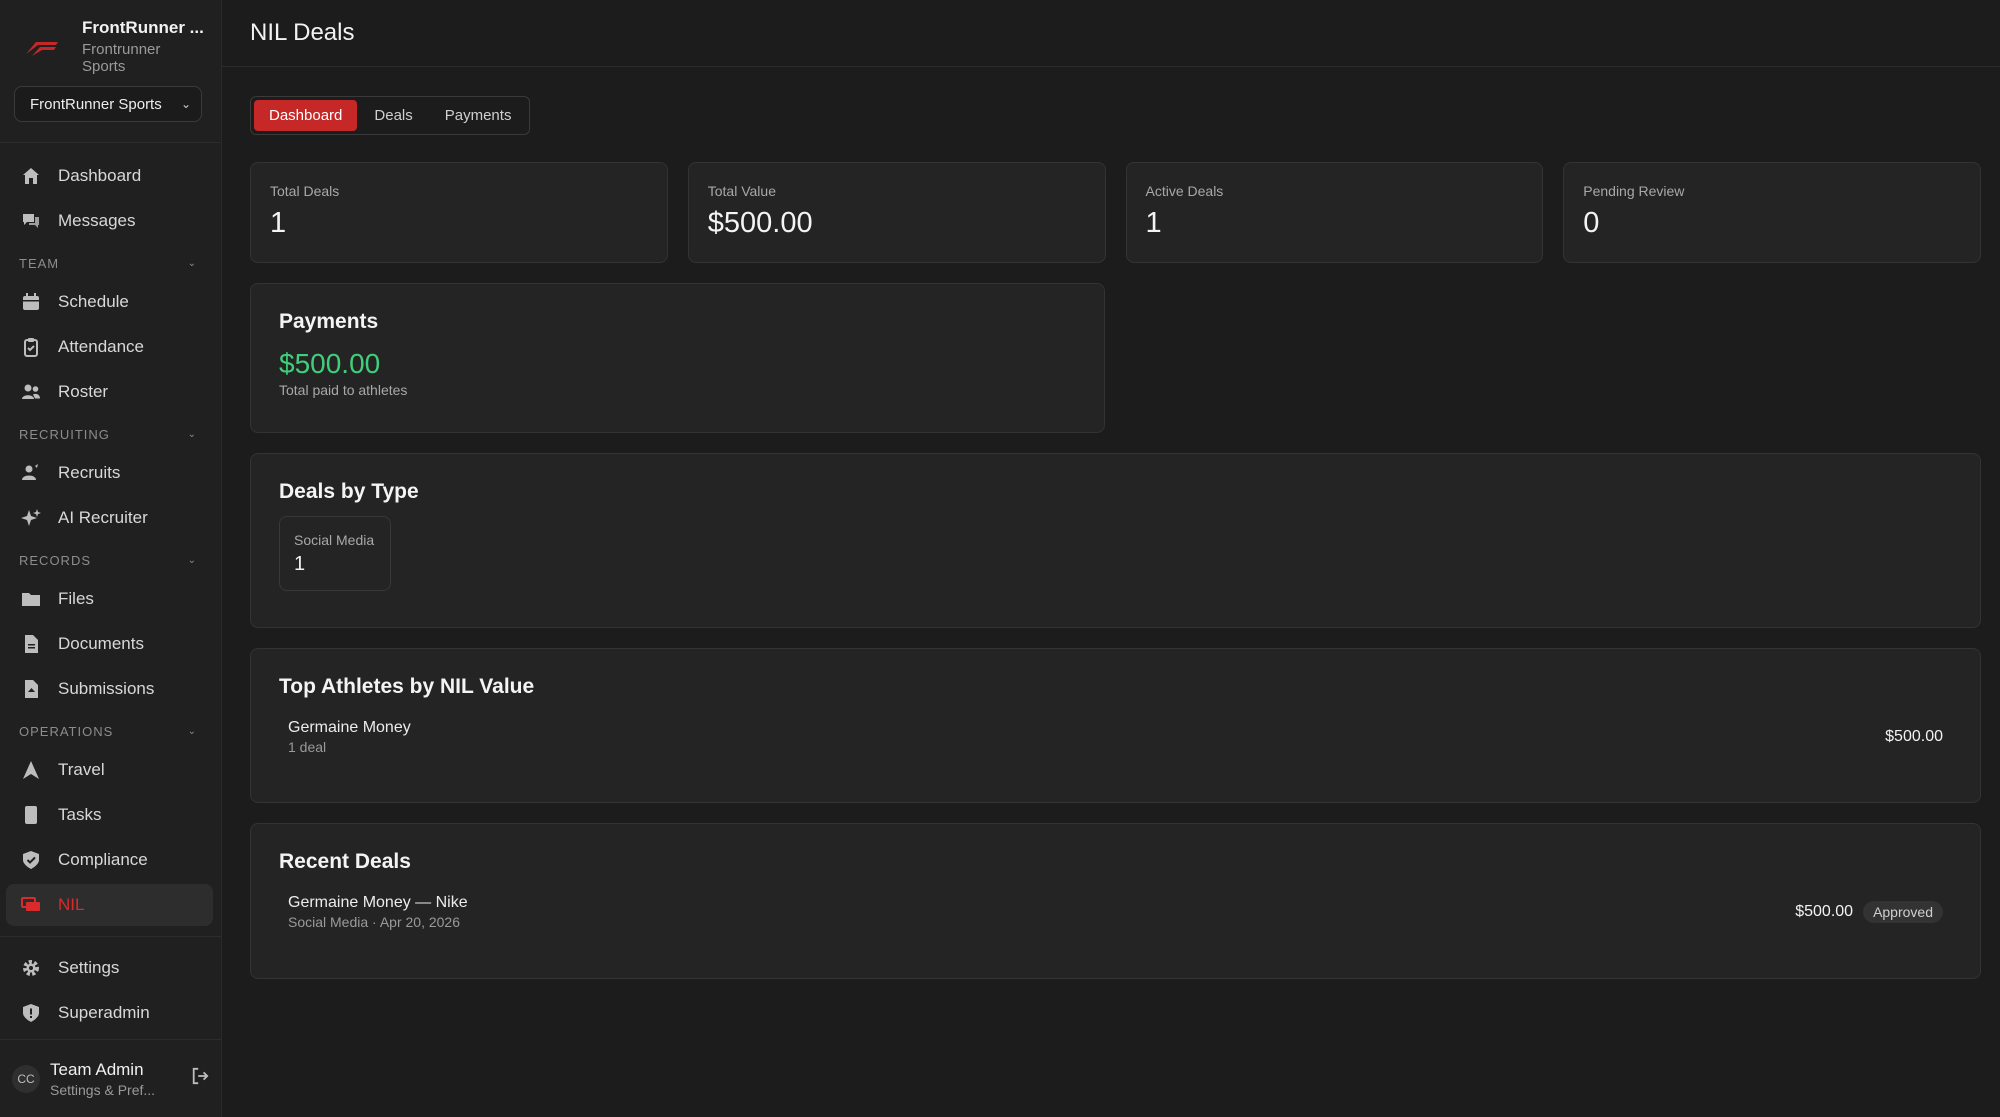  I want to click on list-item: Germaine Money 1 deal $500.00, so click(1115, 737).